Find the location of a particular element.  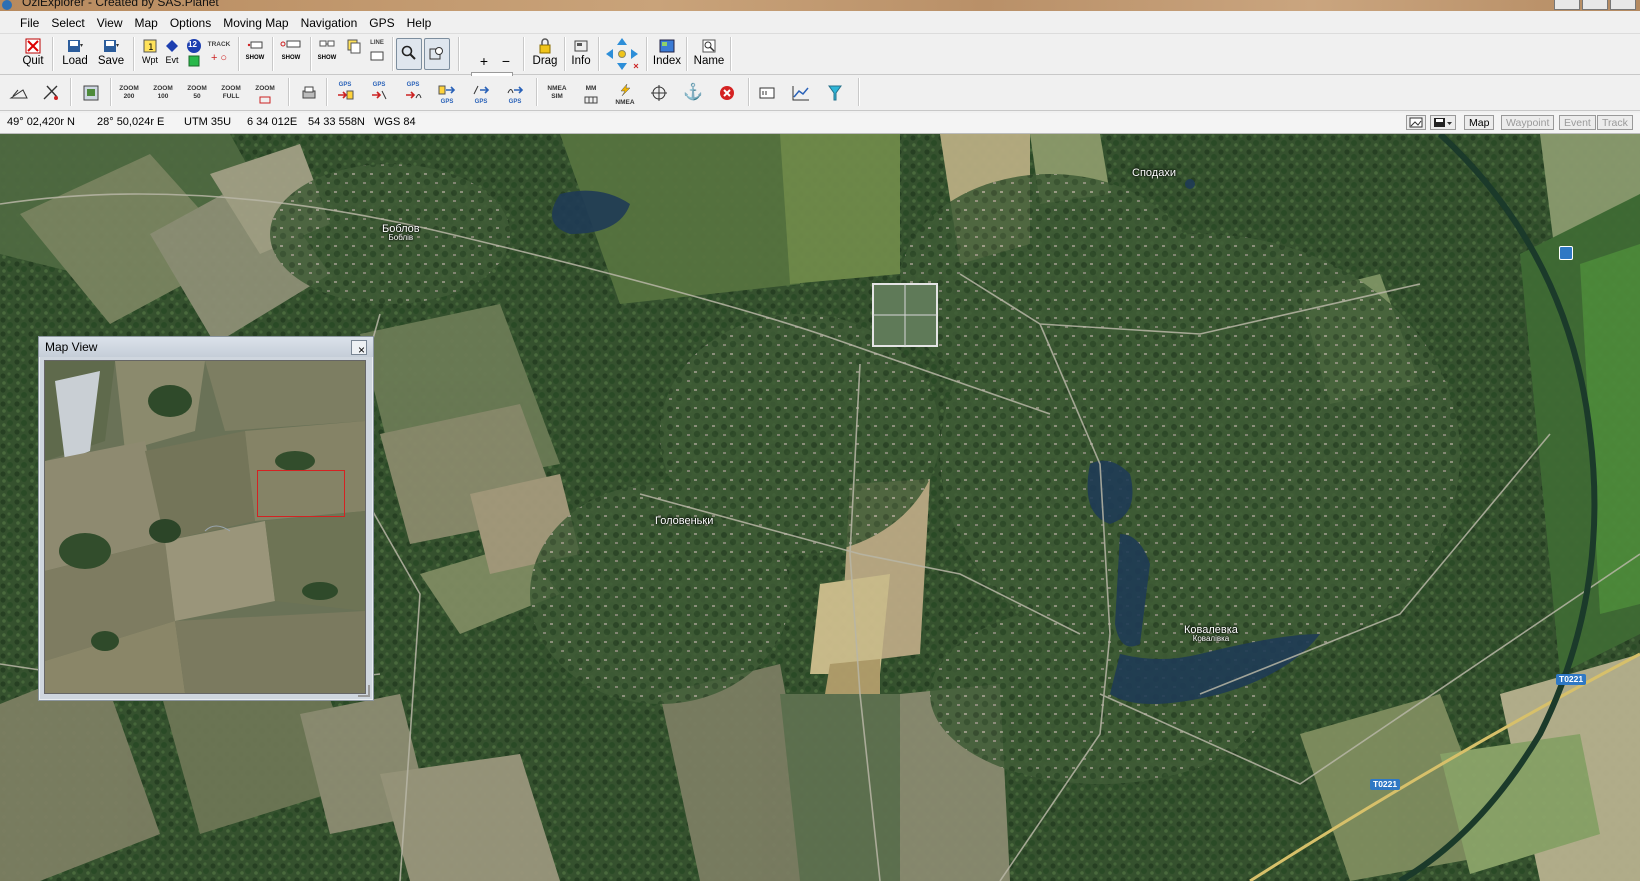

menu-file: File is located at coordinates (22, 23).